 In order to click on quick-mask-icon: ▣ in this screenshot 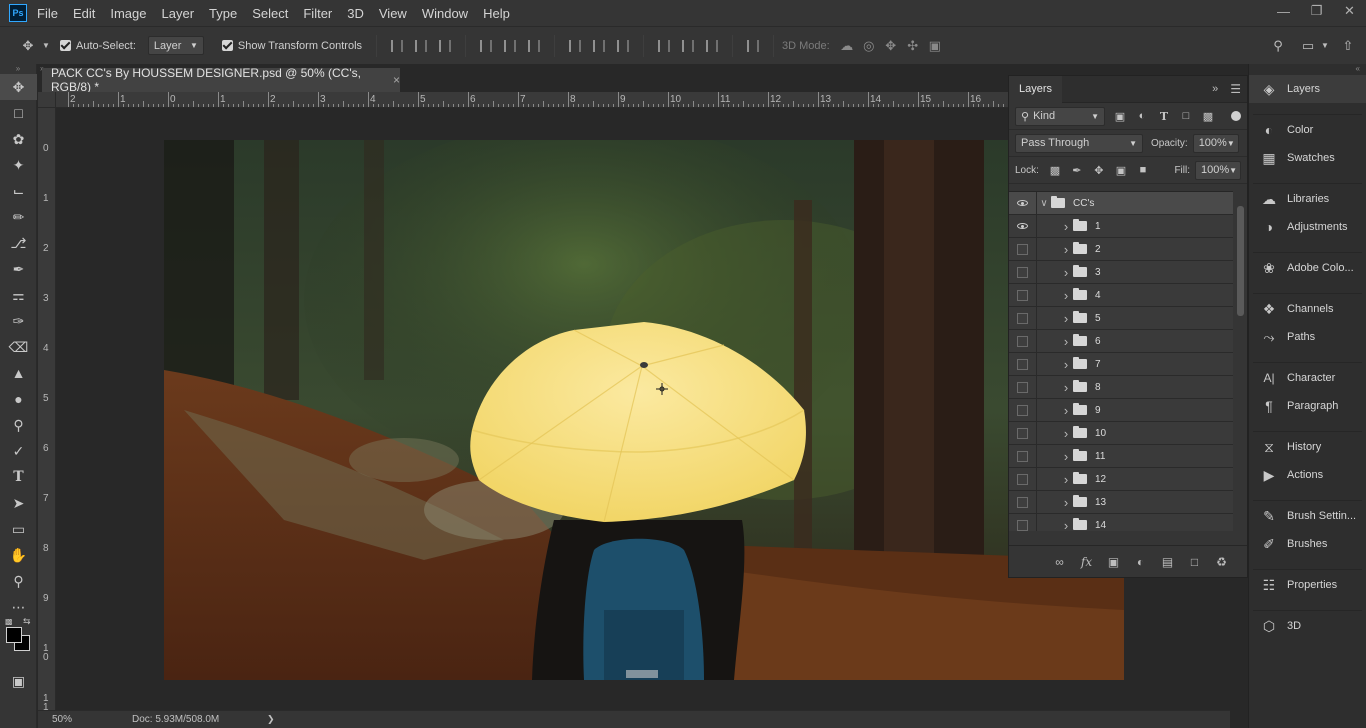, I will do `click(18, 681)`.